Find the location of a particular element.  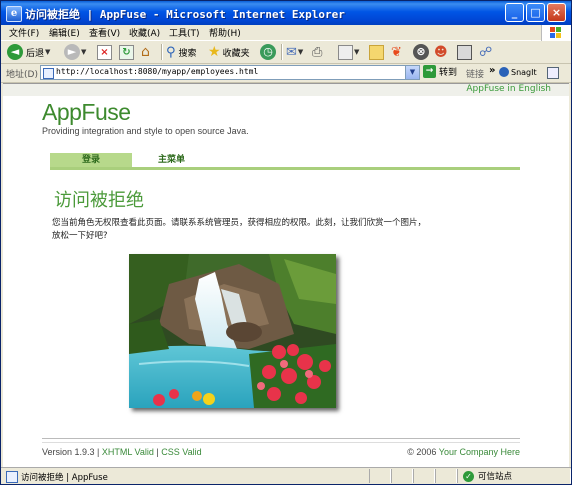

footer-left: Version 1.9.3 | XHTML Valid | CSS Valid is located at coordinates (122, 452).